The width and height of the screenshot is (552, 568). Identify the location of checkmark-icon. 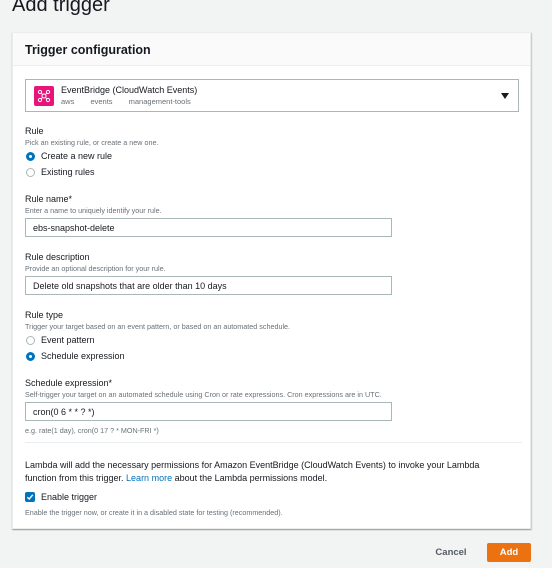
(30, 497).